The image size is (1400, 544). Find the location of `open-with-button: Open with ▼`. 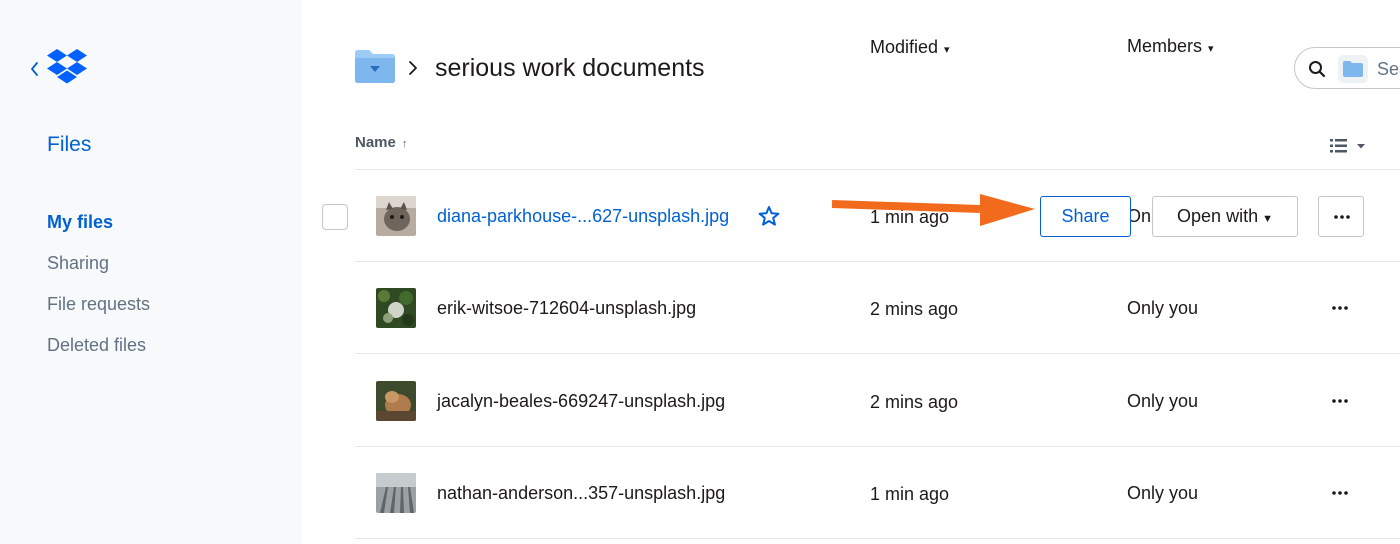

open-with-button: Open with ▼ is located at coordinates (1225, 216).